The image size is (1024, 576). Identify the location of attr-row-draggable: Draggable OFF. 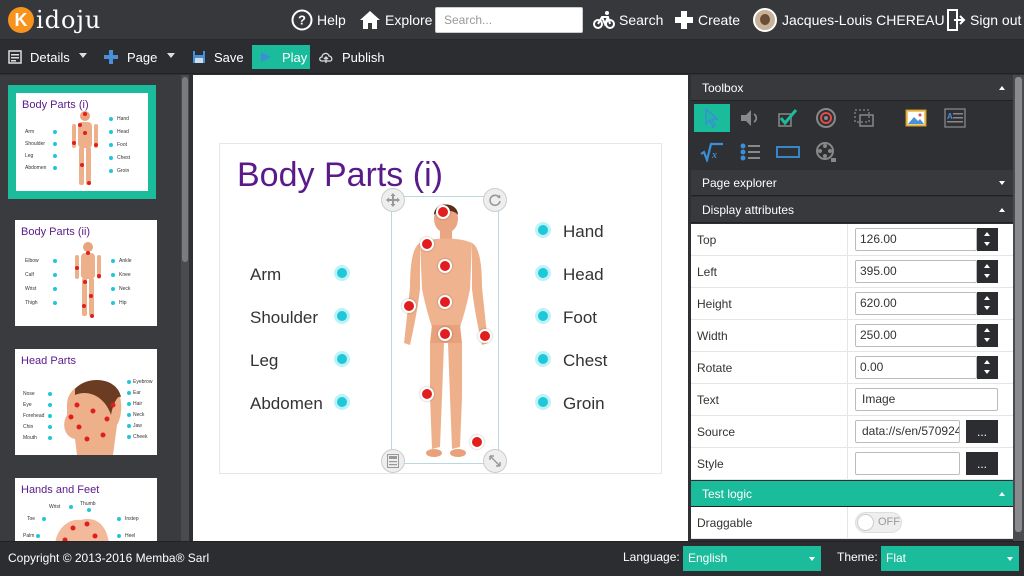
(852, 523).